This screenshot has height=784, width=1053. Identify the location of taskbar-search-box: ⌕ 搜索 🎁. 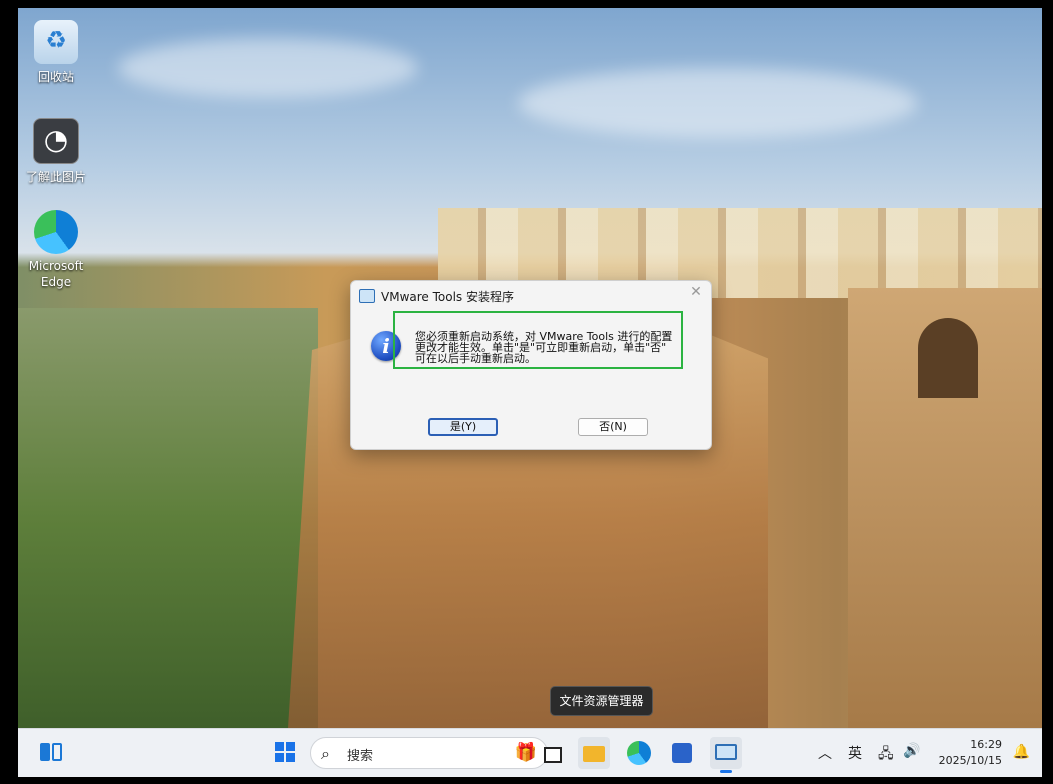
(429, 753).